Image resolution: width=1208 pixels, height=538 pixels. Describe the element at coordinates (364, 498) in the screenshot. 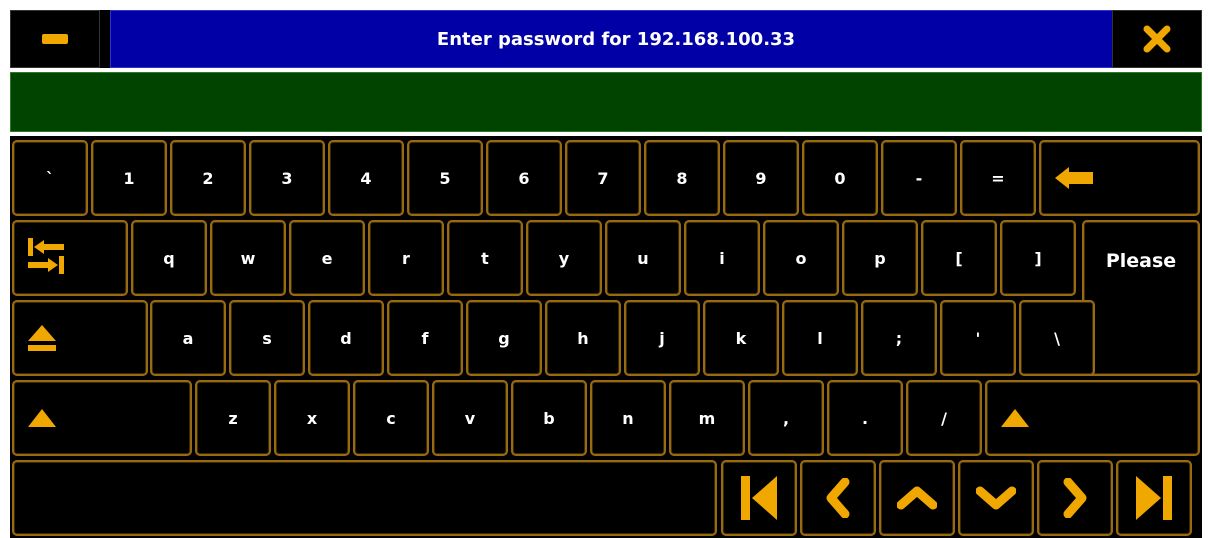

I see `space-key` at that location.